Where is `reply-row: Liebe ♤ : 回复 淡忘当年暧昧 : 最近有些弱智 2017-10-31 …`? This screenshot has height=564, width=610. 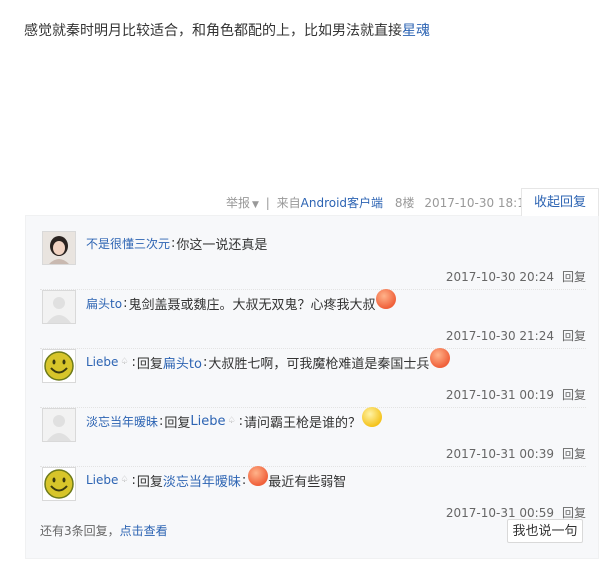
reply-row: Liebe ♤ : 回复 淡忘当年暧昧 : 最近有些弱智 2017-10-31 … is located at coordinates (313, 495).